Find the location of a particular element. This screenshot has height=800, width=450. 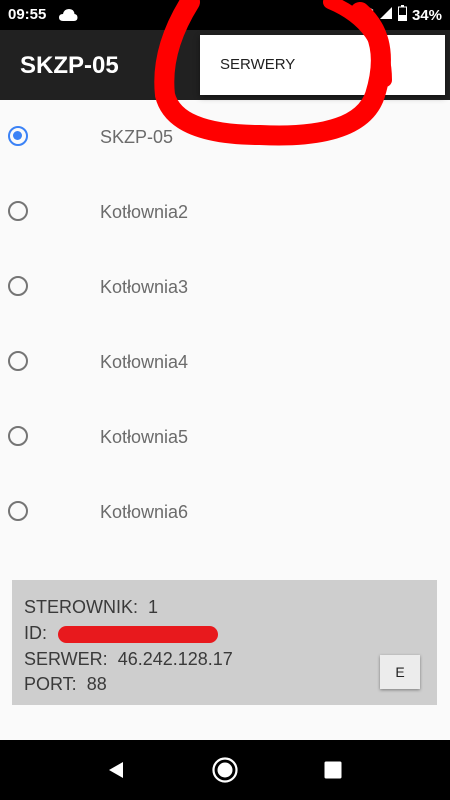

sterownik-line: STEROWNIK: 1 is located at coordinates (91, 607).